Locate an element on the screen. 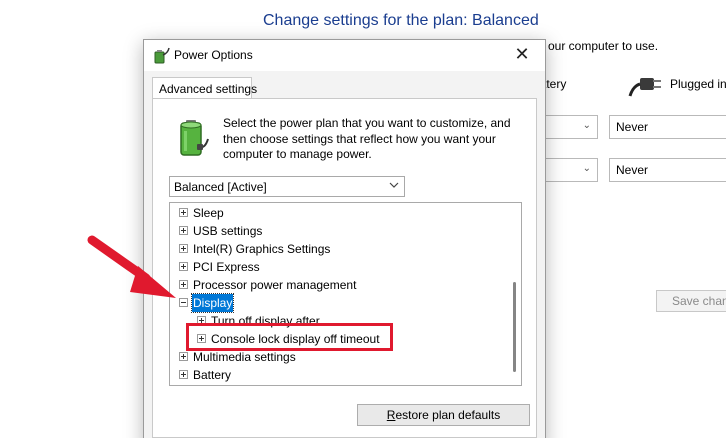 This screenshot has height=438, width=726. tree-scrollbar is located at coordinates (514, 294).